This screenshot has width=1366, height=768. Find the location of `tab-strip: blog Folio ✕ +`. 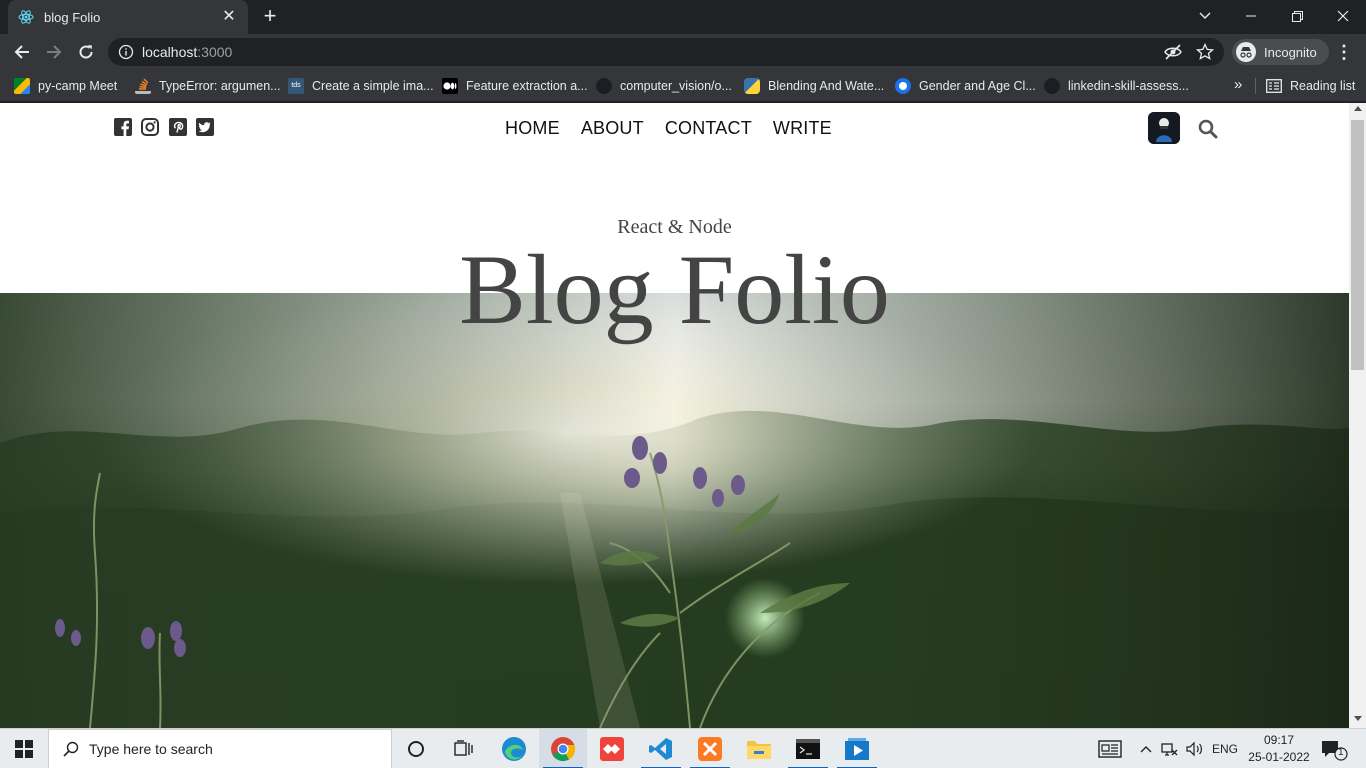

tab-strip: blog Folio ✕ + is located at coordinates (683, 17).